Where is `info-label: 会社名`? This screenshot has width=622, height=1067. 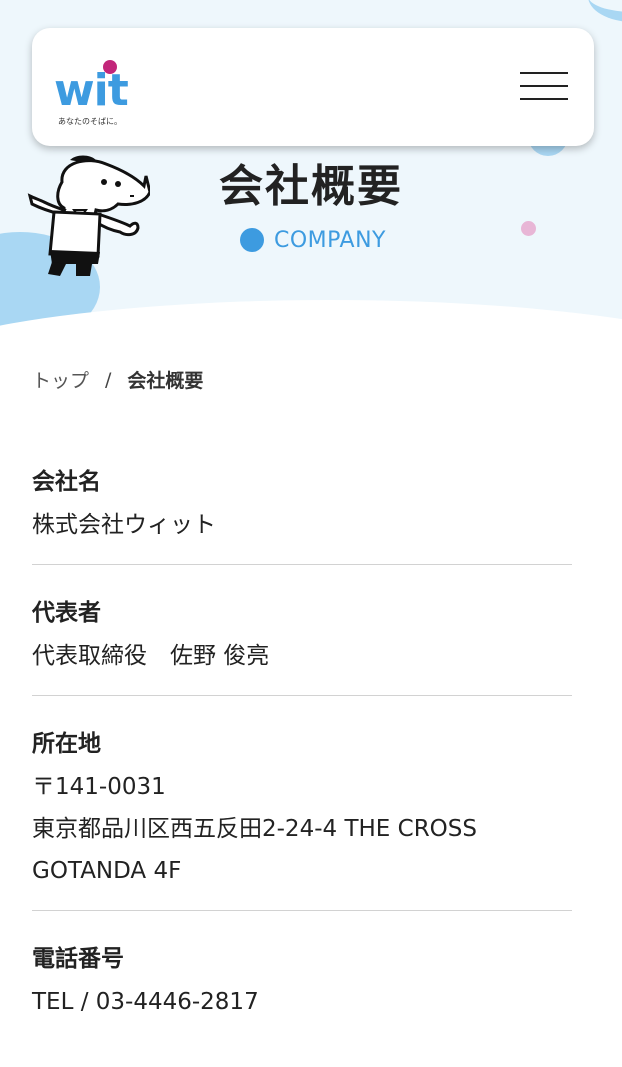
info-label: 会社名 is located at coordinates (66, 482).